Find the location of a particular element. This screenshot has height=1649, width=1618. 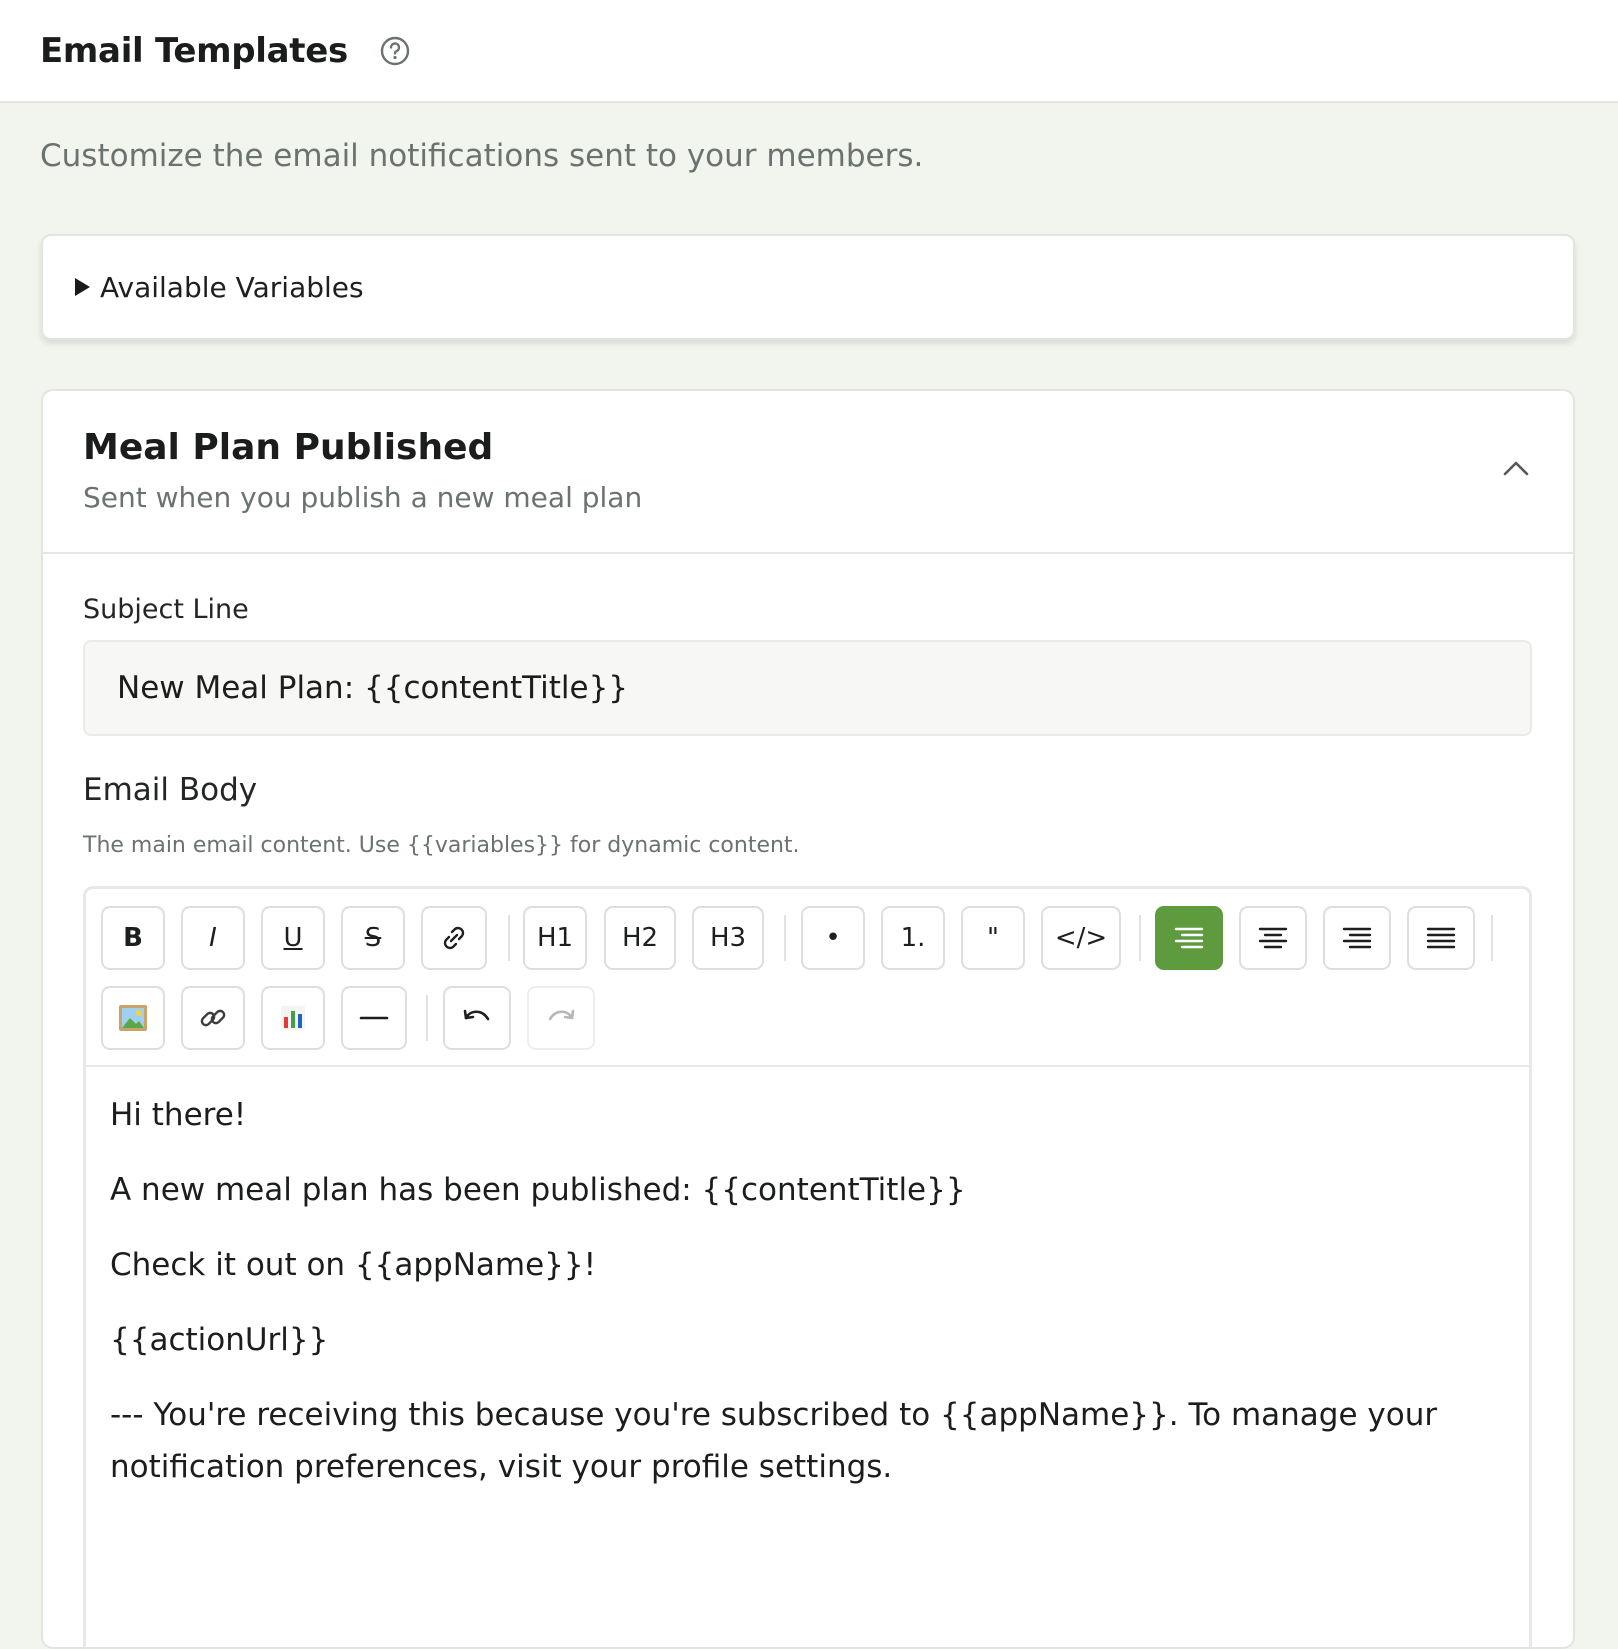

link-button is located at coordinates (454, 938).